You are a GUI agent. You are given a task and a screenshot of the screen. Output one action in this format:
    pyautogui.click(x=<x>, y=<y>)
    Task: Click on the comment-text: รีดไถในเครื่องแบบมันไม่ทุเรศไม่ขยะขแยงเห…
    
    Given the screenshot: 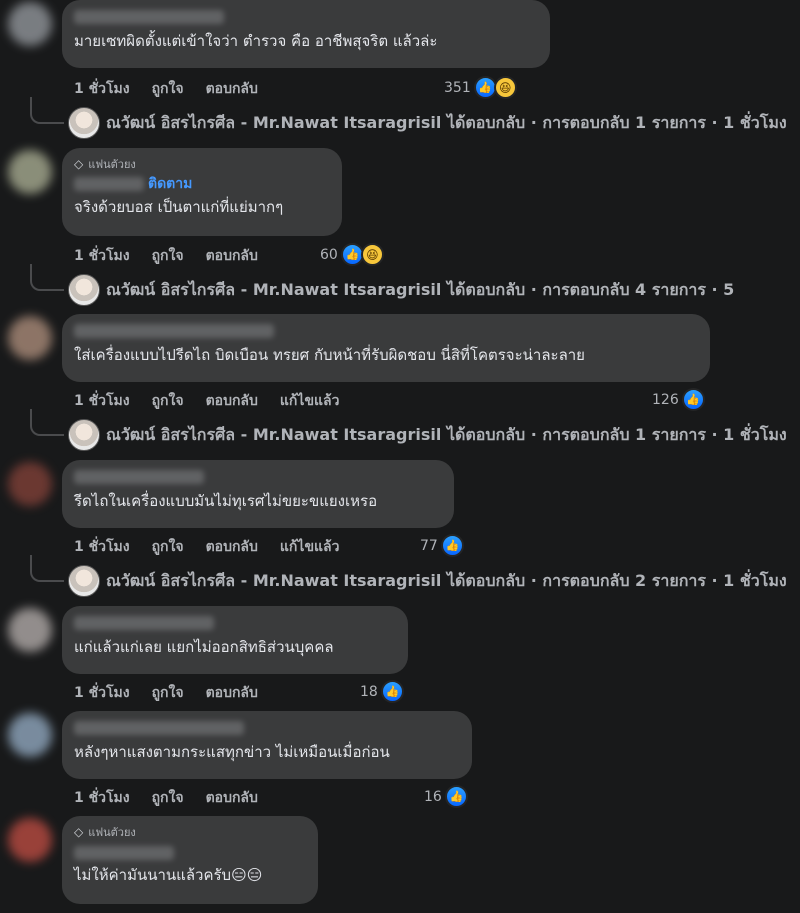 What is the action you would take?
    pyautogui.click(x=226, y=501)
    